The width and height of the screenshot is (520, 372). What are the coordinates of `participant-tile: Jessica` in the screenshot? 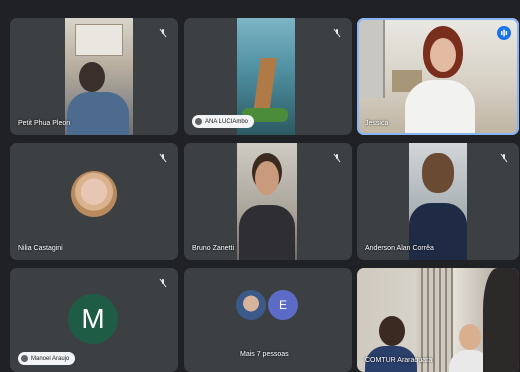 It's located at (438, 76).